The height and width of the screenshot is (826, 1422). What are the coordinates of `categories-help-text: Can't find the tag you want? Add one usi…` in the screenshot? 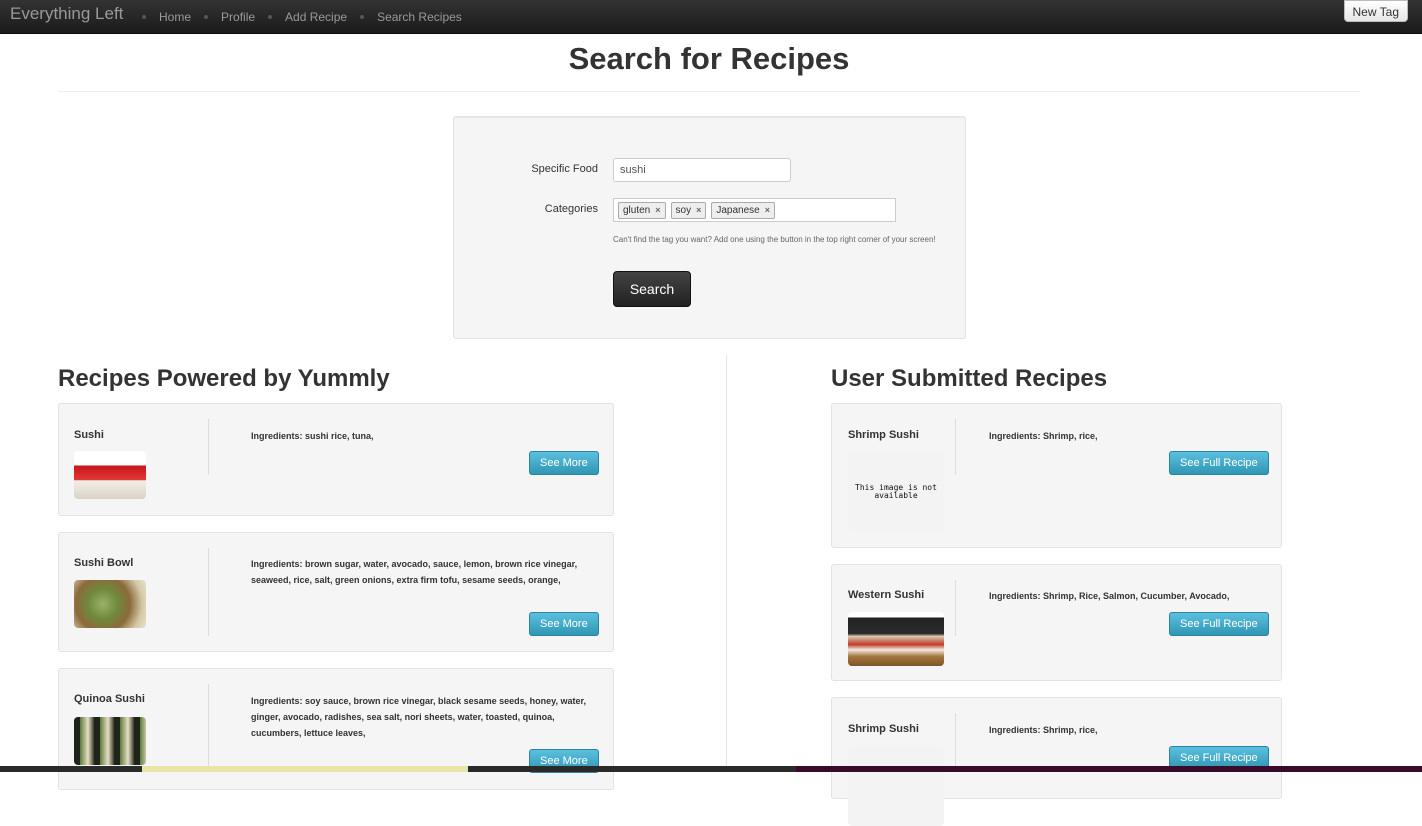 It's located at (774, 239).